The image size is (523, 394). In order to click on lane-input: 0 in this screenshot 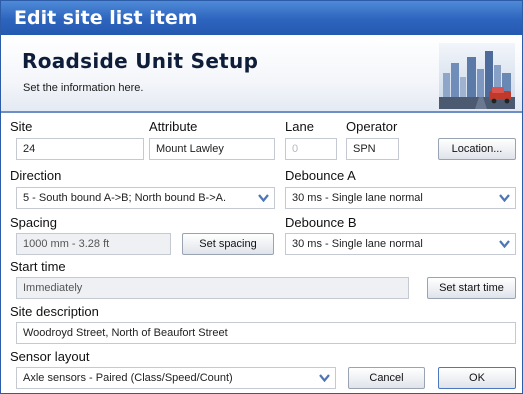, I will do `click(311, 149)`.